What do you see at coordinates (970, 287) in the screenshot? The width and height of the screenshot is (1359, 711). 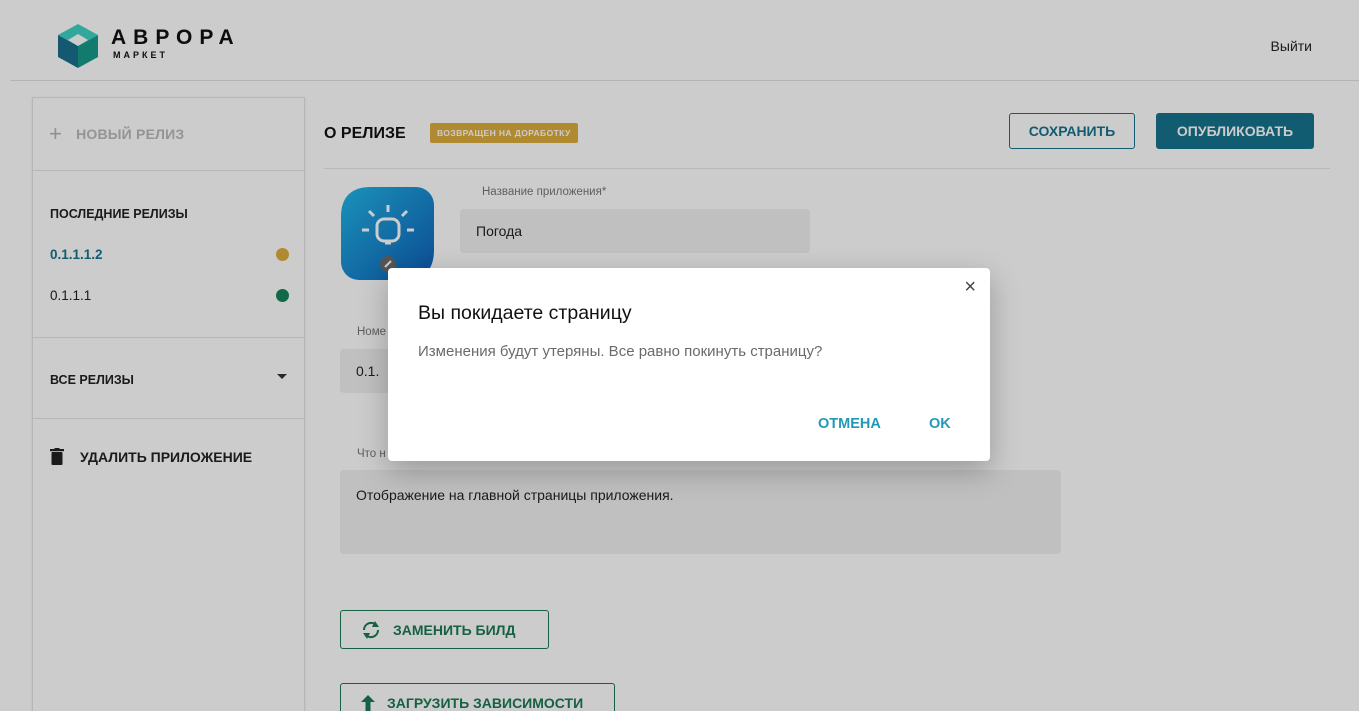 I see `close-icon: ×` at bounding box center [970, 287].